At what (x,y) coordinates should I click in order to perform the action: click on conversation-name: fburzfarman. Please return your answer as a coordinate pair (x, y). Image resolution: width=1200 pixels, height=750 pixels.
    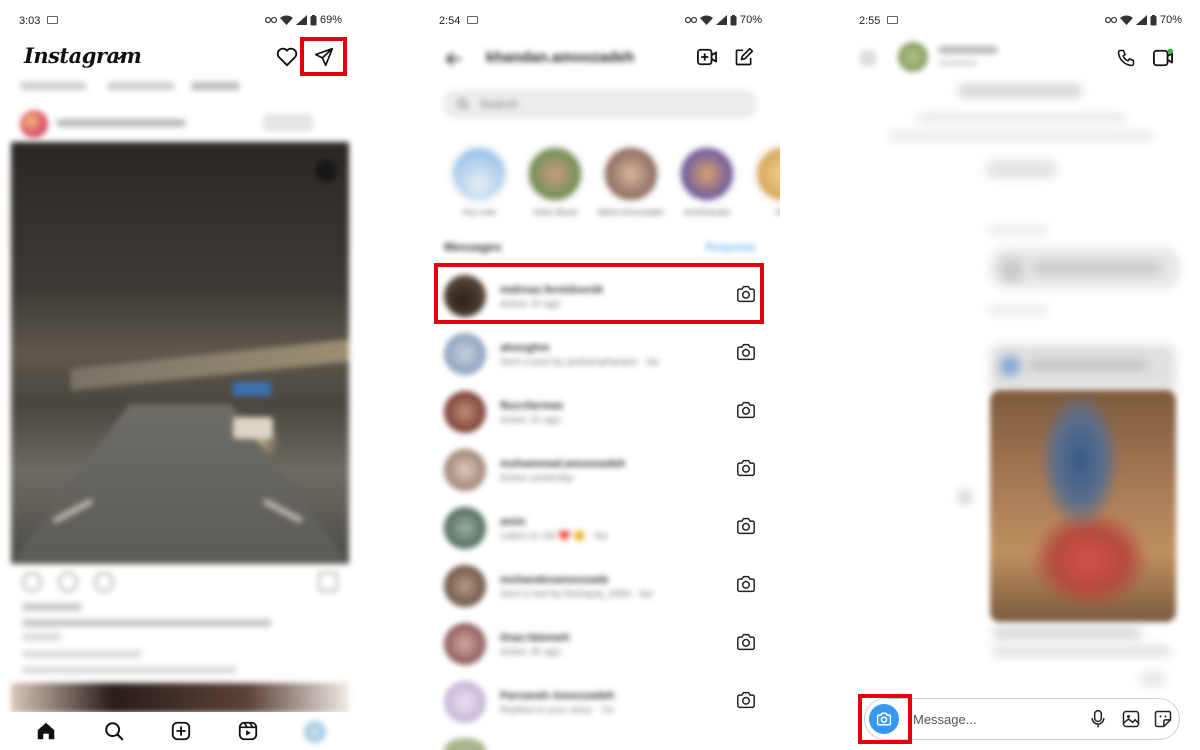
    Looking at the image, I should click on (532, 406).